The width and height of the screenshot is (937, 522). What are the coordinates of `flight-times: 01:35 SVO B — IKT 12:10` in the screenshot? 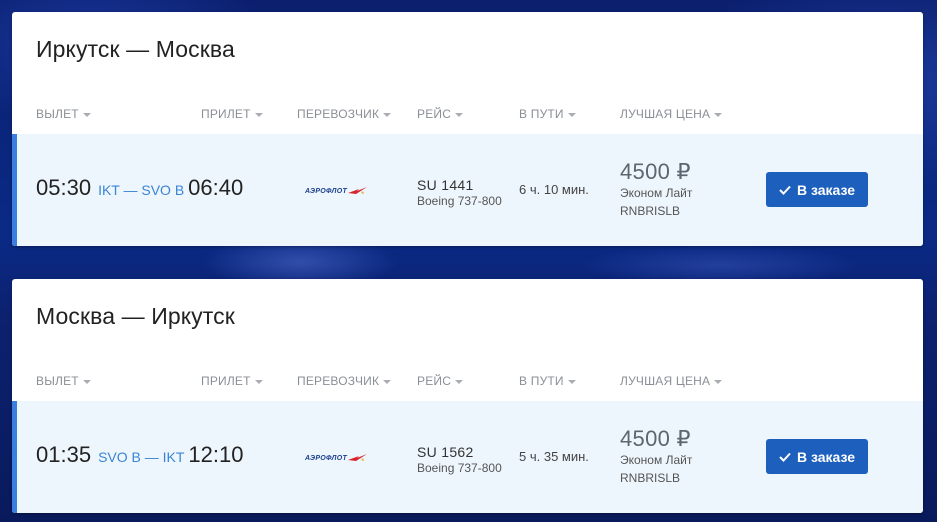 It's located at (139, 455).